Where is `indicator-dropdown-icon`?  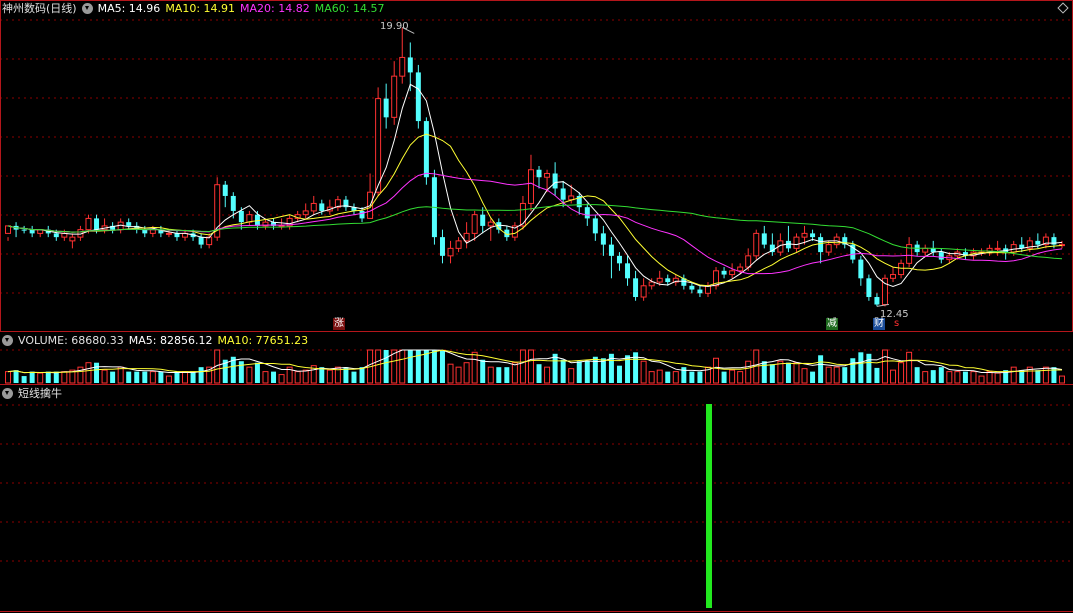
indicator-dropdown-icon is located at coordinates (7, 393).